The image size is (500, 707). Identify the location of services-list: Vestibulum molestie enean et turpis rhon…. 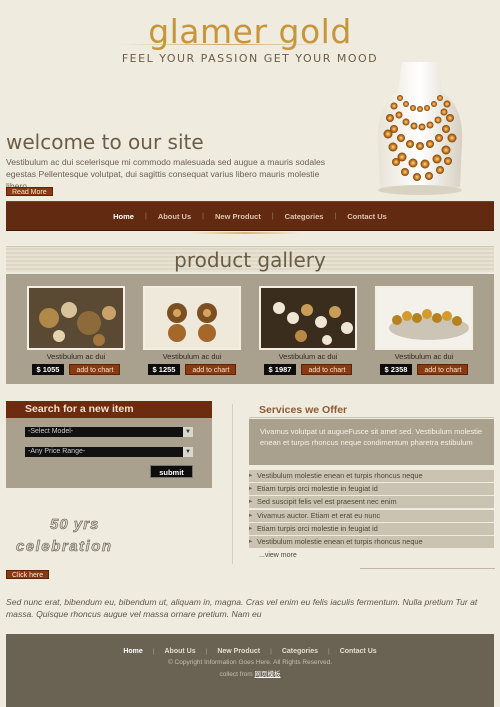
(371, 509).